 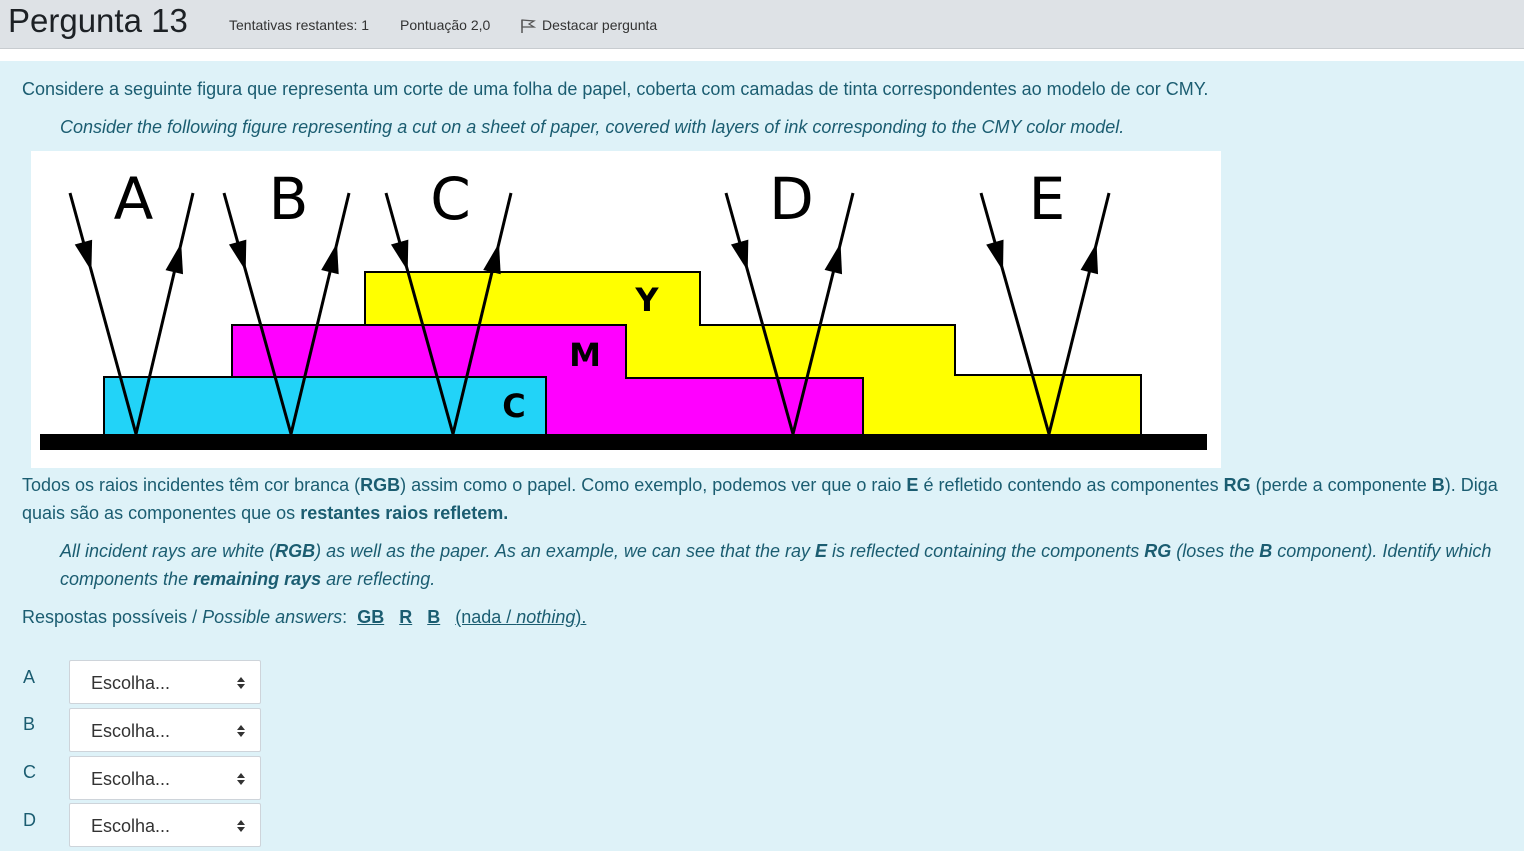 What do you see at coordinates (995, 255) in the screenshot?
I see `incident-arrow-e` at bounding box center [995, 255].